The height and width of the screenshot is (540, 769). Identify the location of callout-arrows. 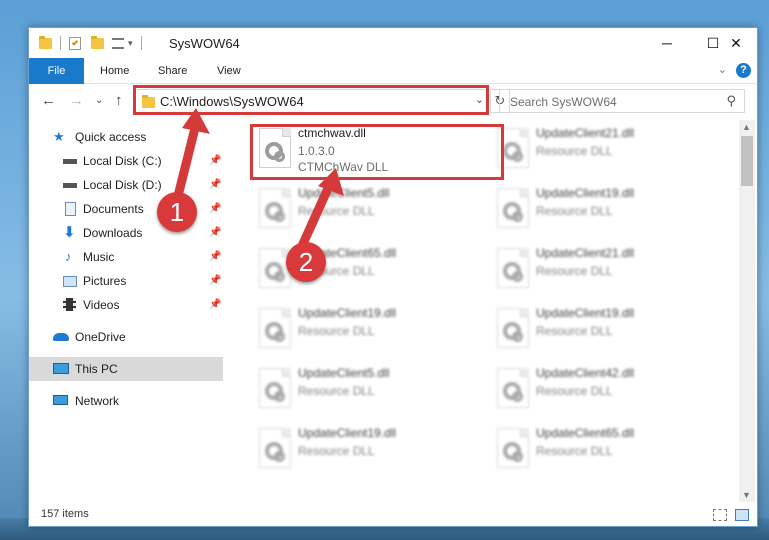
(258, 179).